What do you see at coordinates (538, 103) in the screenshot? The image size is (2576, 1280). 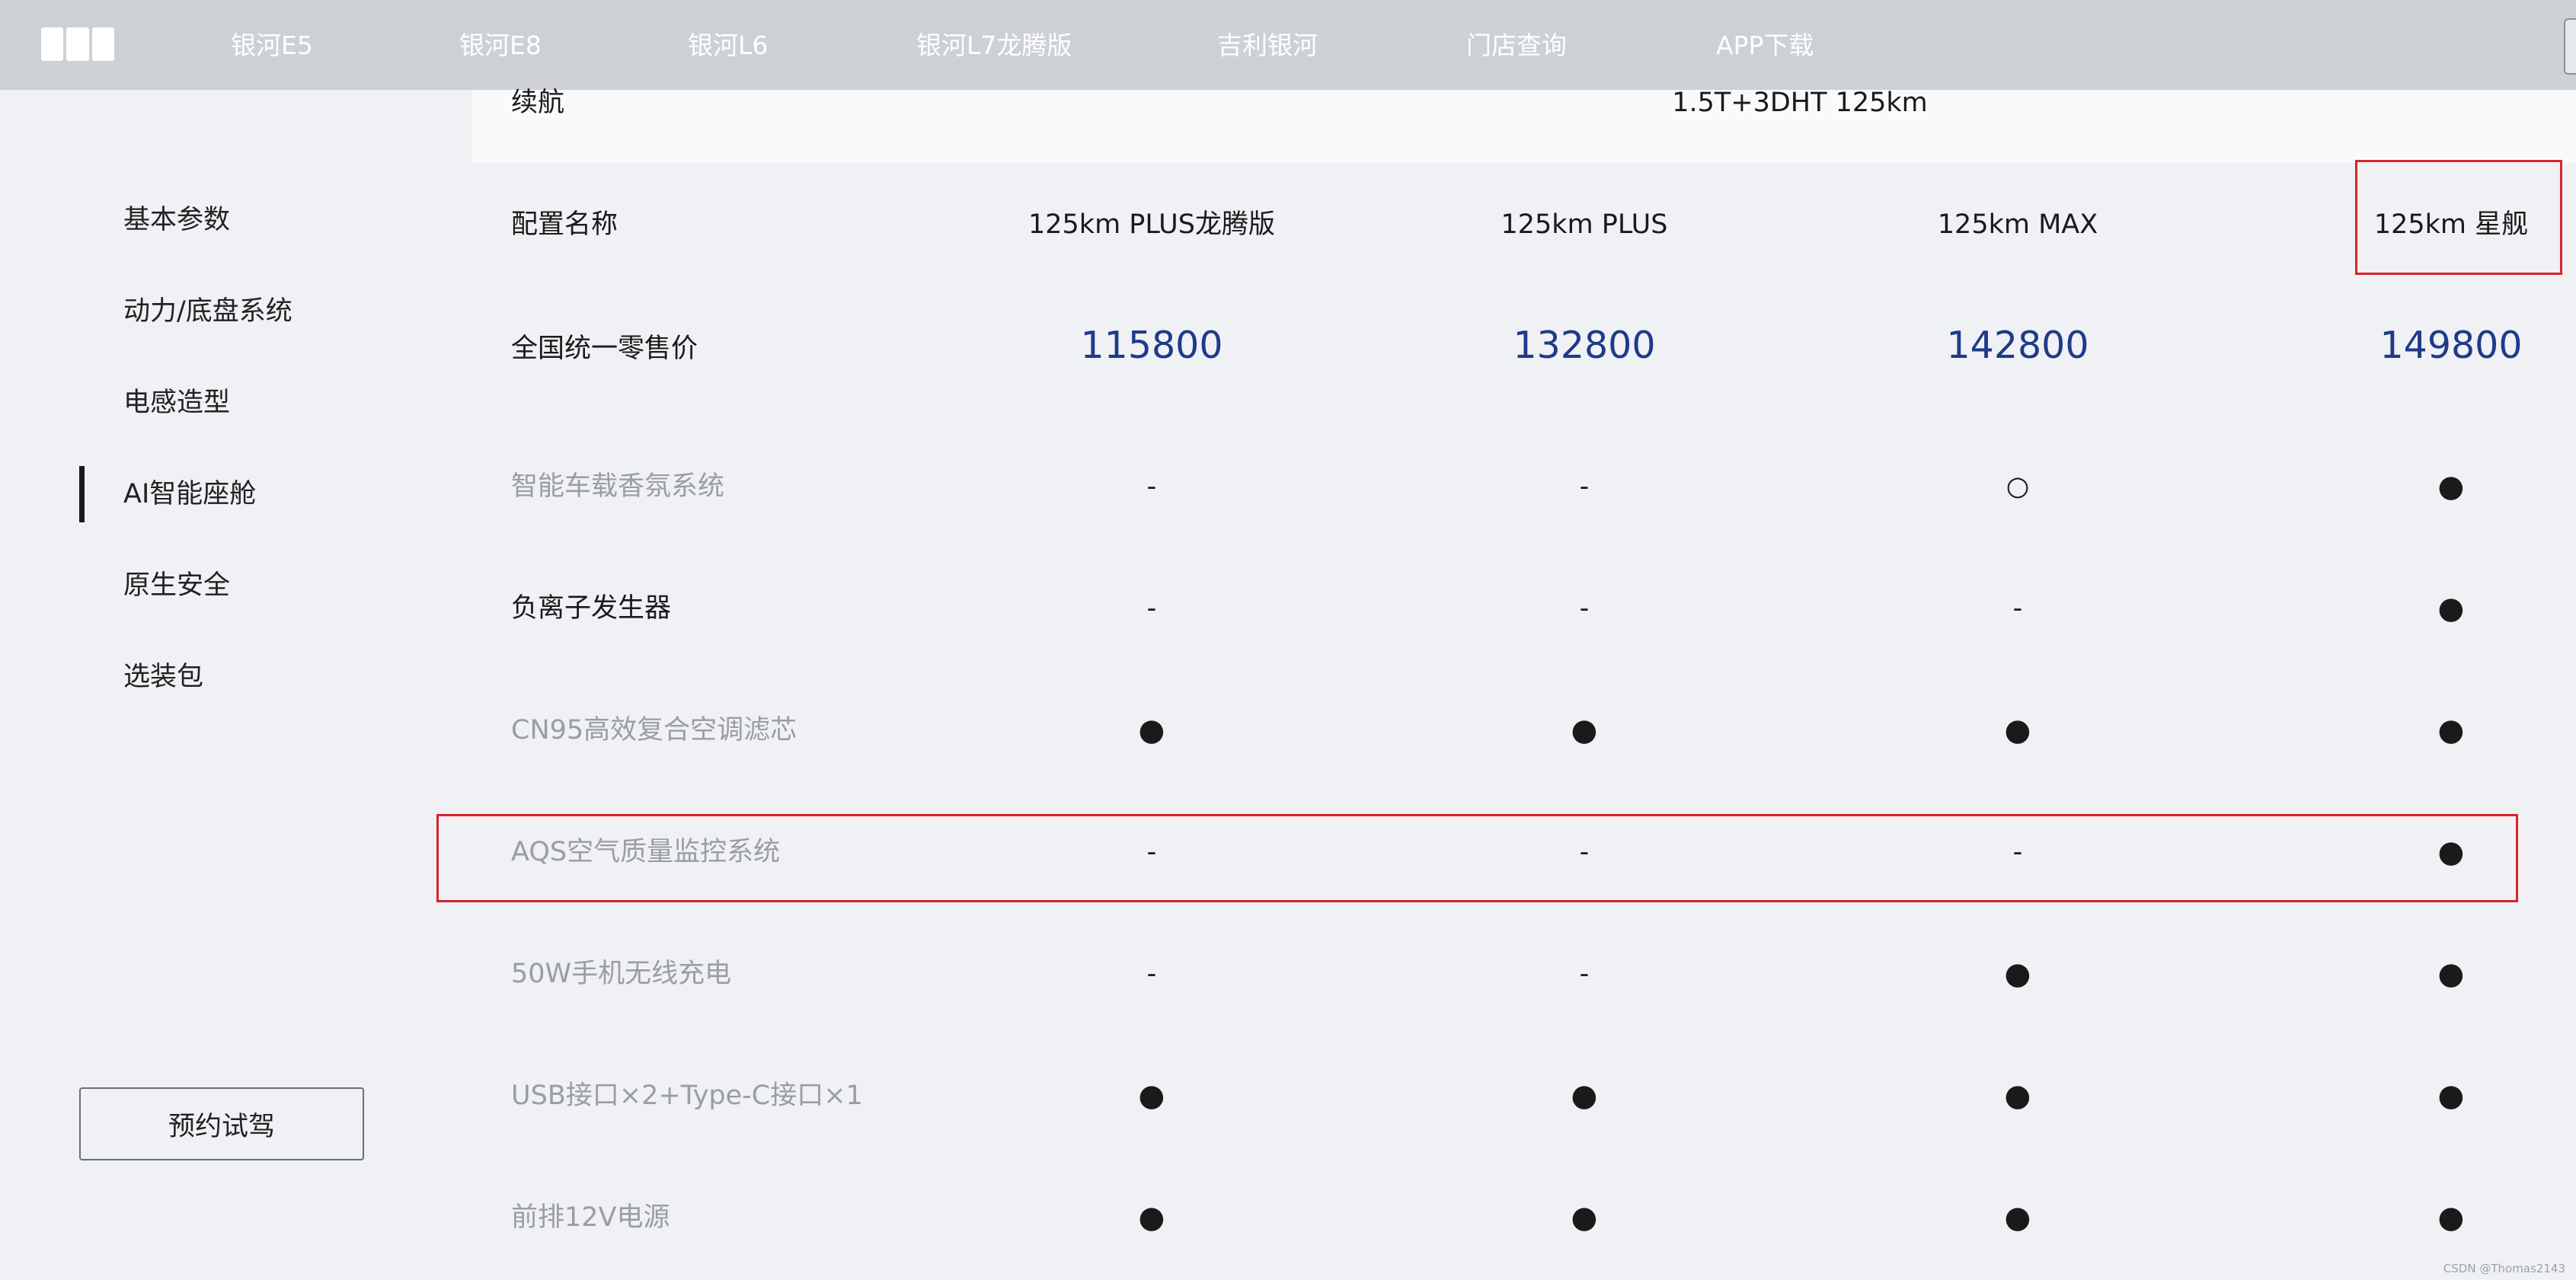 I see `range-label: 续航` at bounding box center [538, 103].